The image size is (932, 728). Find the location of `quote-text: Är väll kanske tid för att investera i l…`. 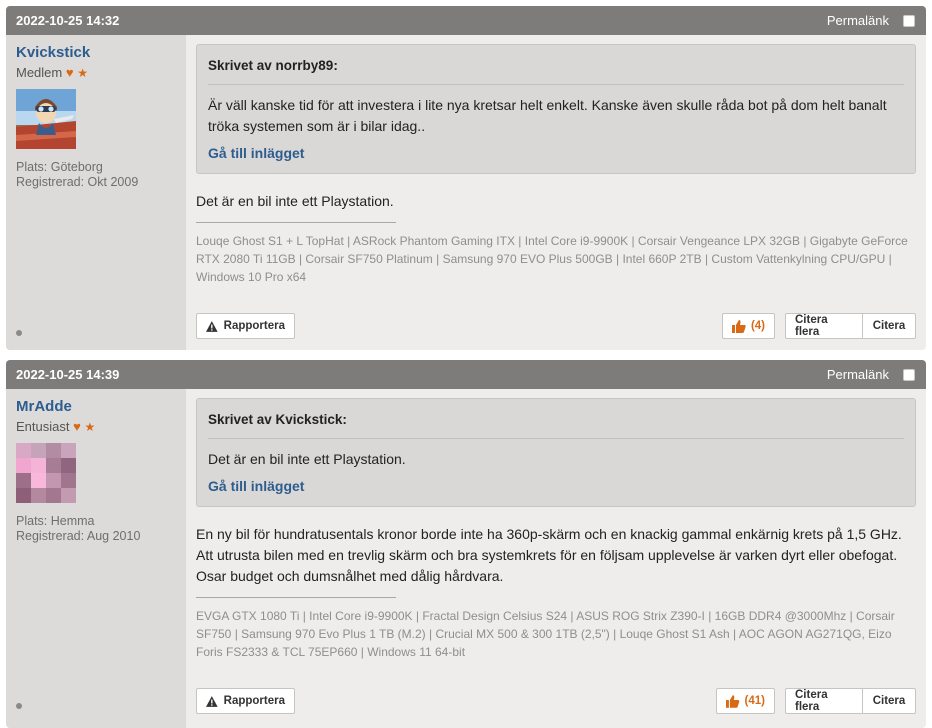

quote-text: Är väll kanske tid för att investera i l… is located at coordinates (547, 115).